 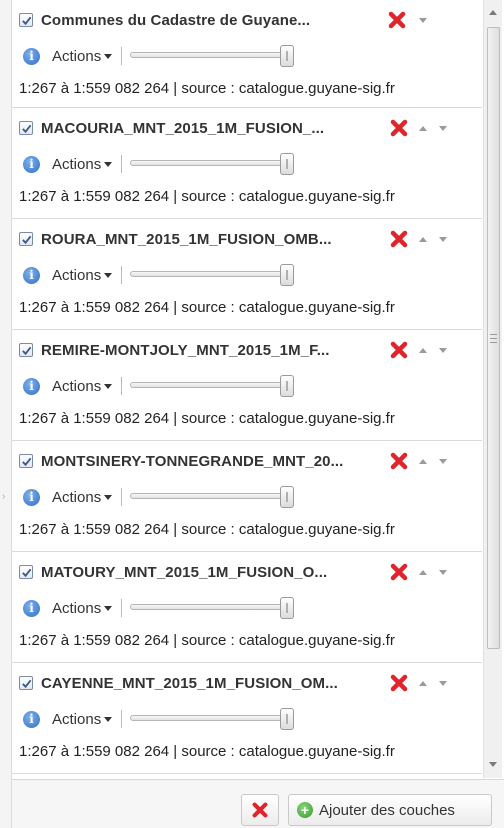 I want to click on grip-icon, so click(x=493, y=338).